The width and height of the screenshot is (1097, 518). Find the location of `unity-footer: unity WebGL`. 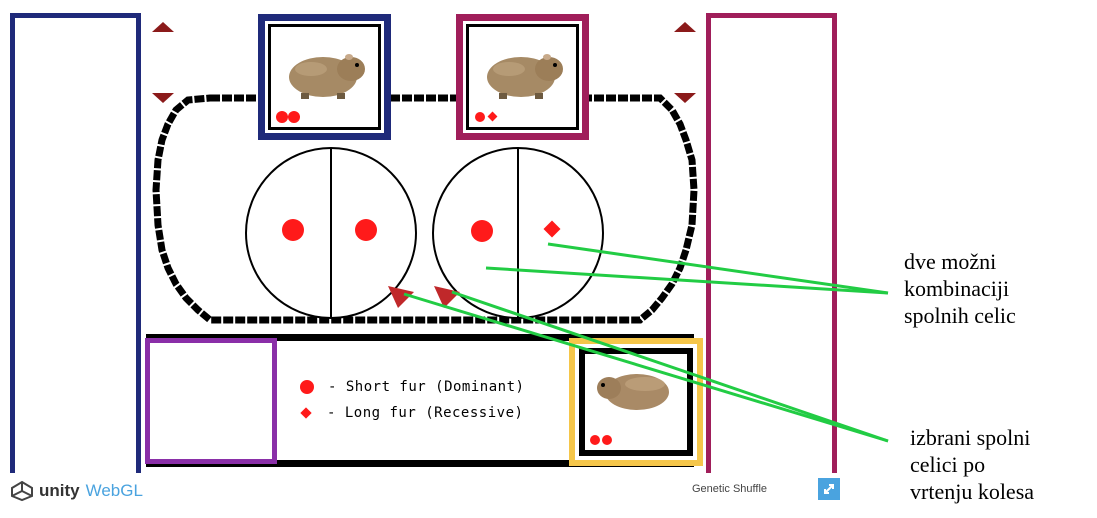

unity-footer: unity WebGL is located at coordinates (76, 491).